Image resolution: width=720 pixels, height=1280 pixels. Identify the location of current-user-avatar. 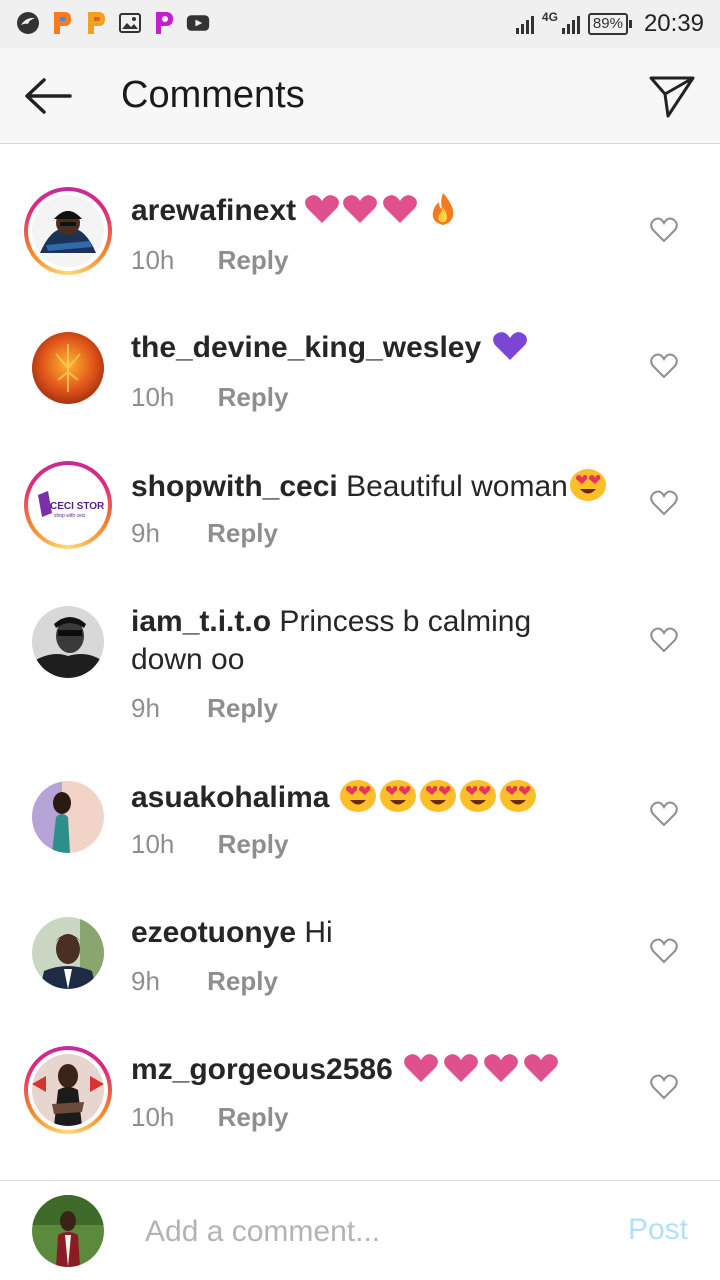
(68, 1231).